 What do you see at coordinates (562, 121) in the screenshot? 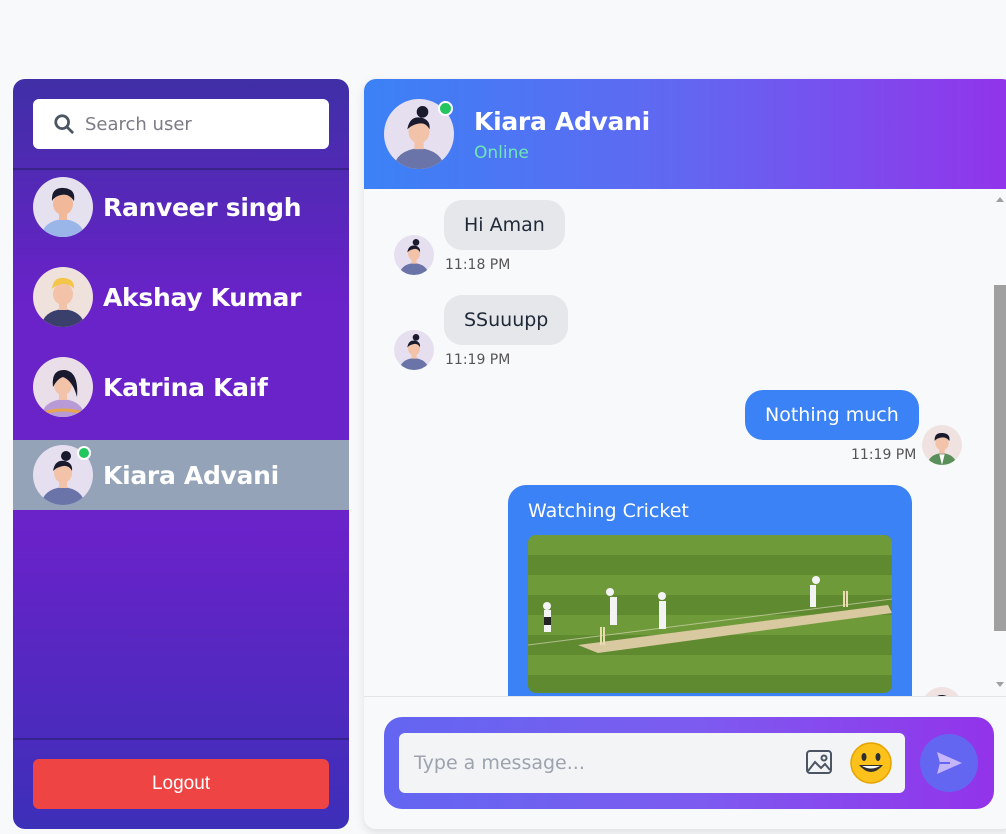
I see `chat-contact-name: Kiara Advani` at bounding box center [562, 121].